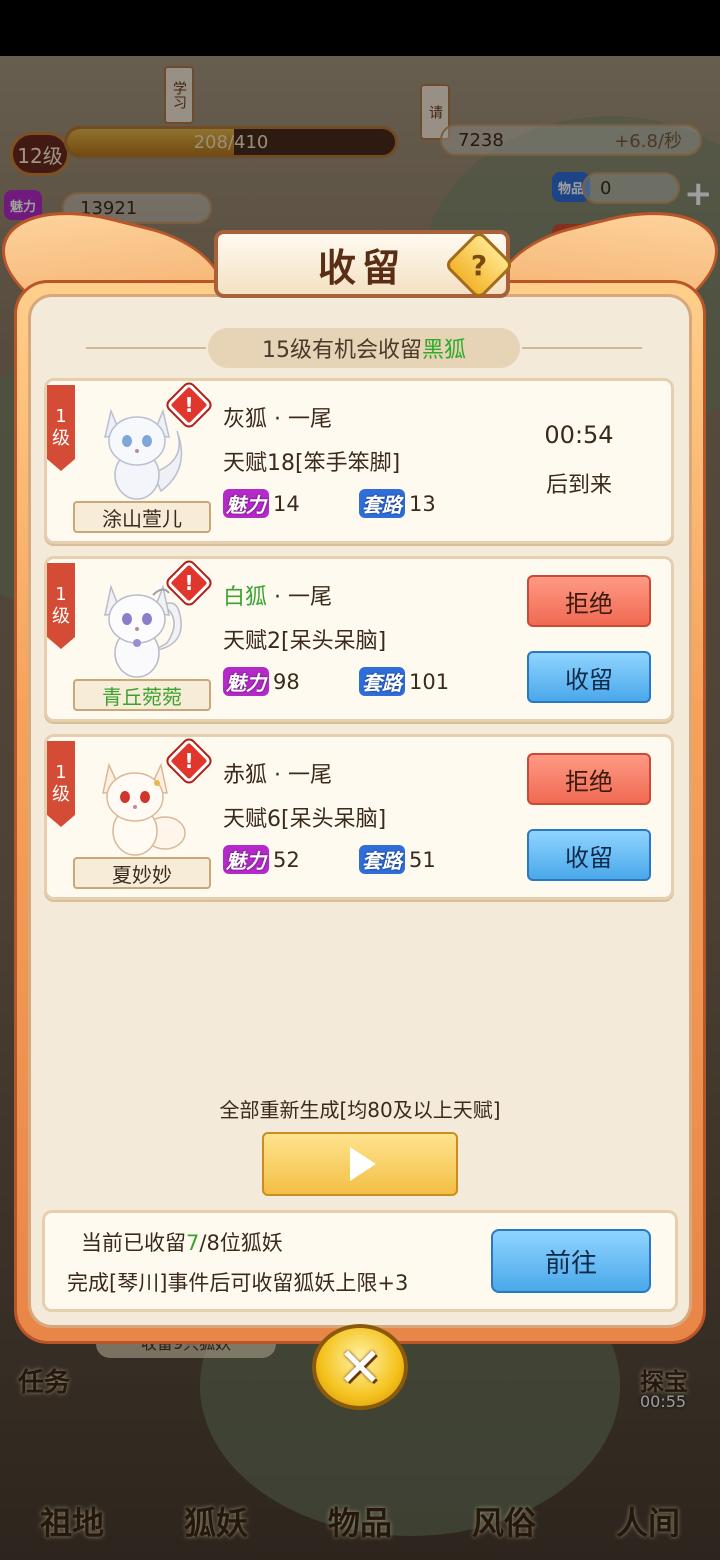 This screenshot has width=720, height=1560. I want to click on adopt-count-current: 7, so click(193, 1243).